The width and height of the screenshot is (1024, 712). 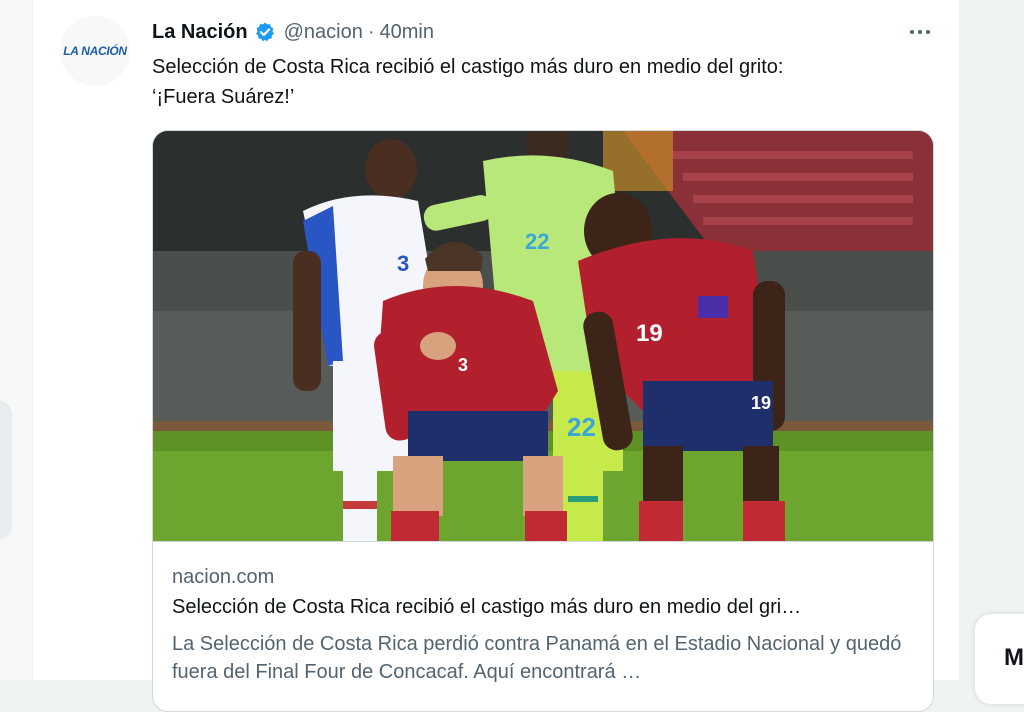 I want to click on avatar-logo-text: LA NACIÓN, so click(x=95, y=51).